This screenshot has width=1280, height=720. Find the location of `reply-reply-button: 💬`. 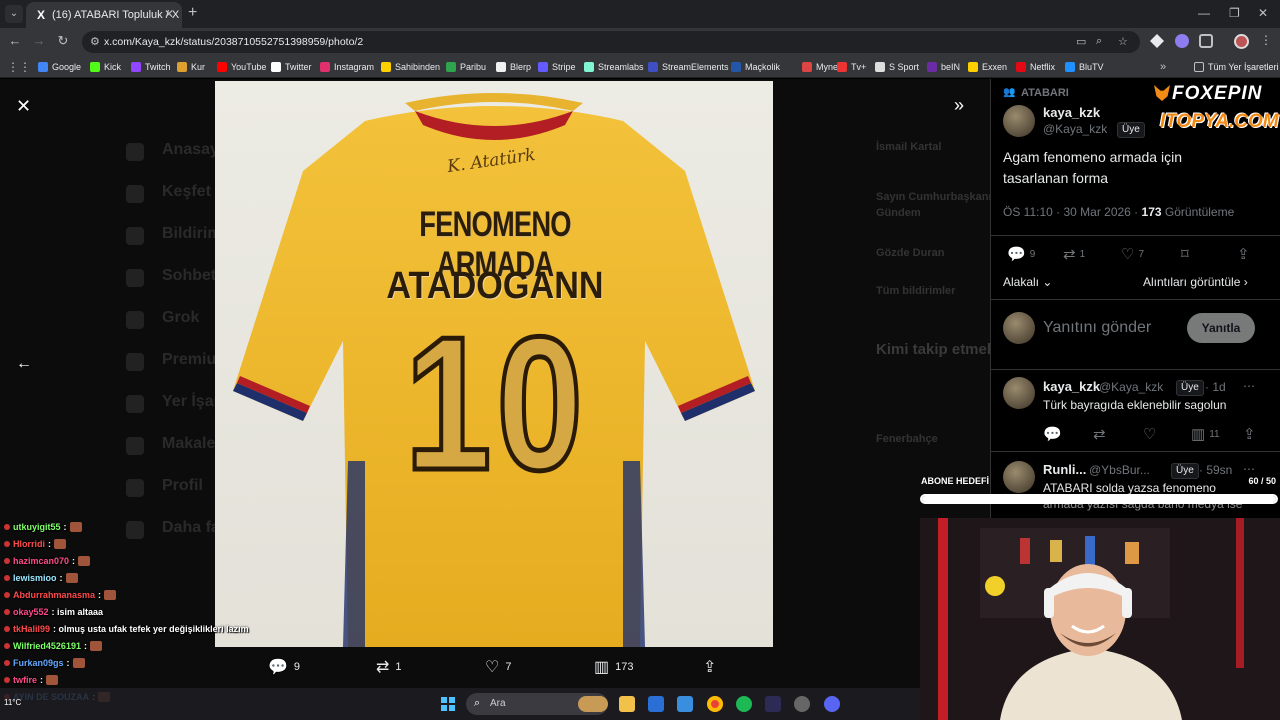

reply-reply-button: 💬 is located at coordinates (1052, 434).